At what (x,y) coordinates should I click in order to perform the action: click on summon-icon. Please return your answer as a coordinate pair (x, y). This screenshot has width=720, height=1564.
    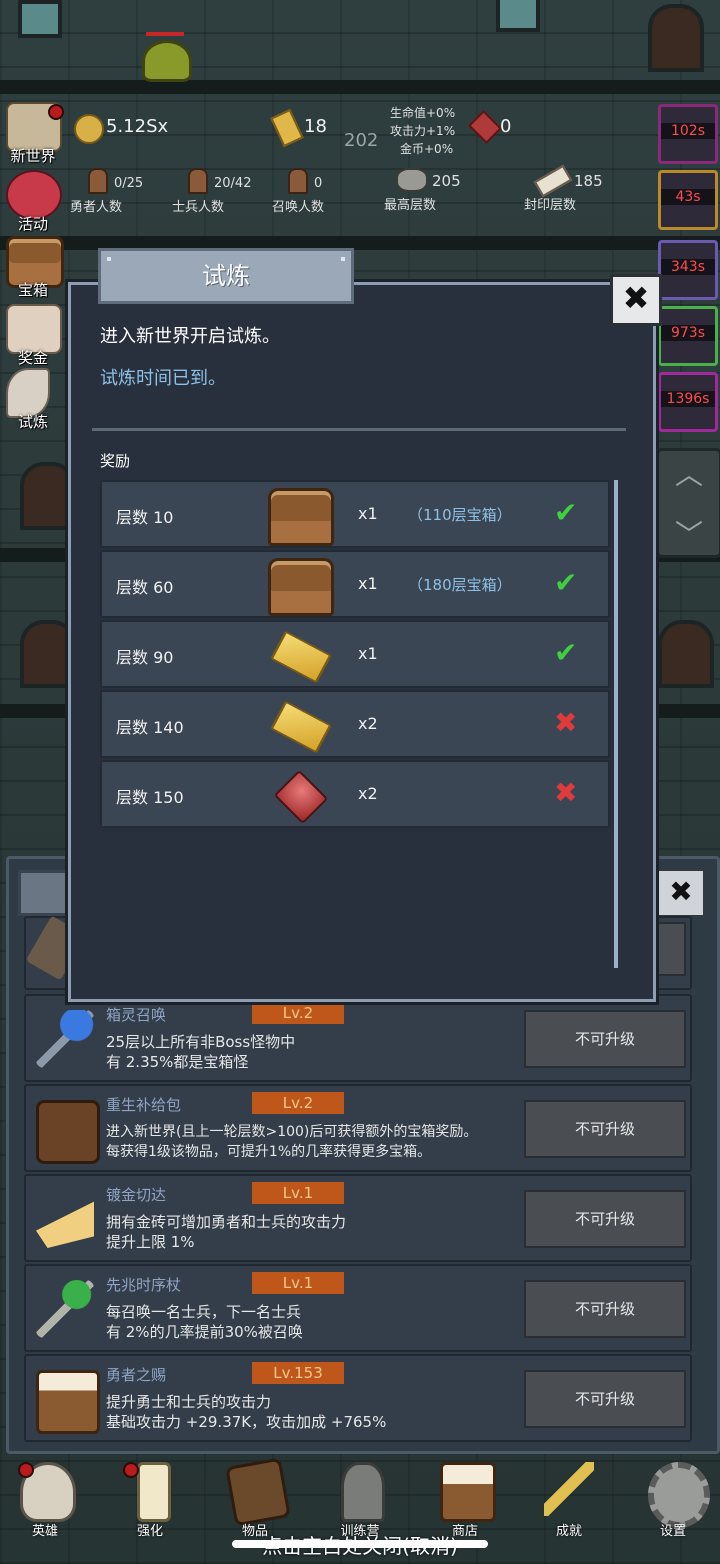
    Looking at the image, I should click on (298, 181).